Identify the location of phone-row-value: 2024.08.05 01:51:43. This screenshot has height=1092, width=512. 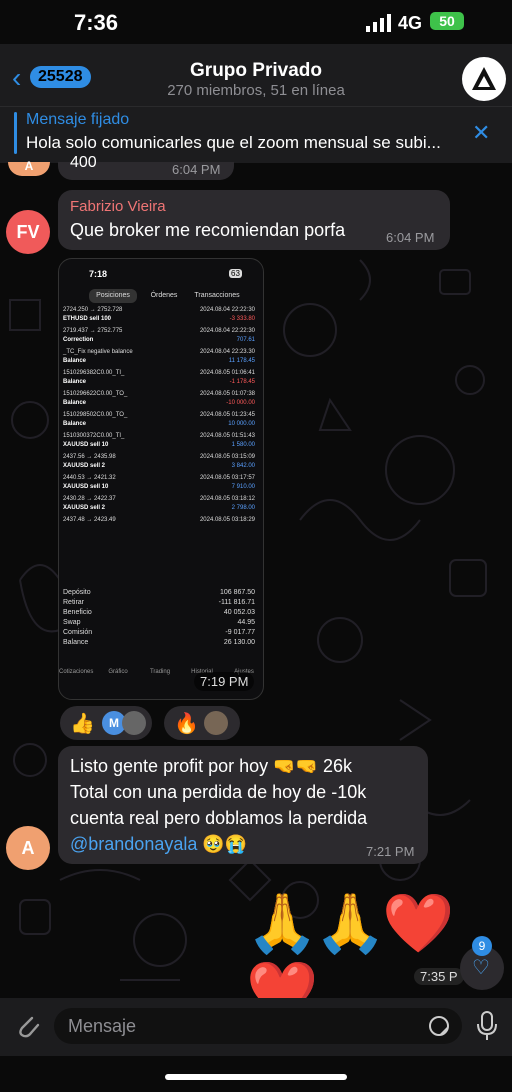
(227, 436).